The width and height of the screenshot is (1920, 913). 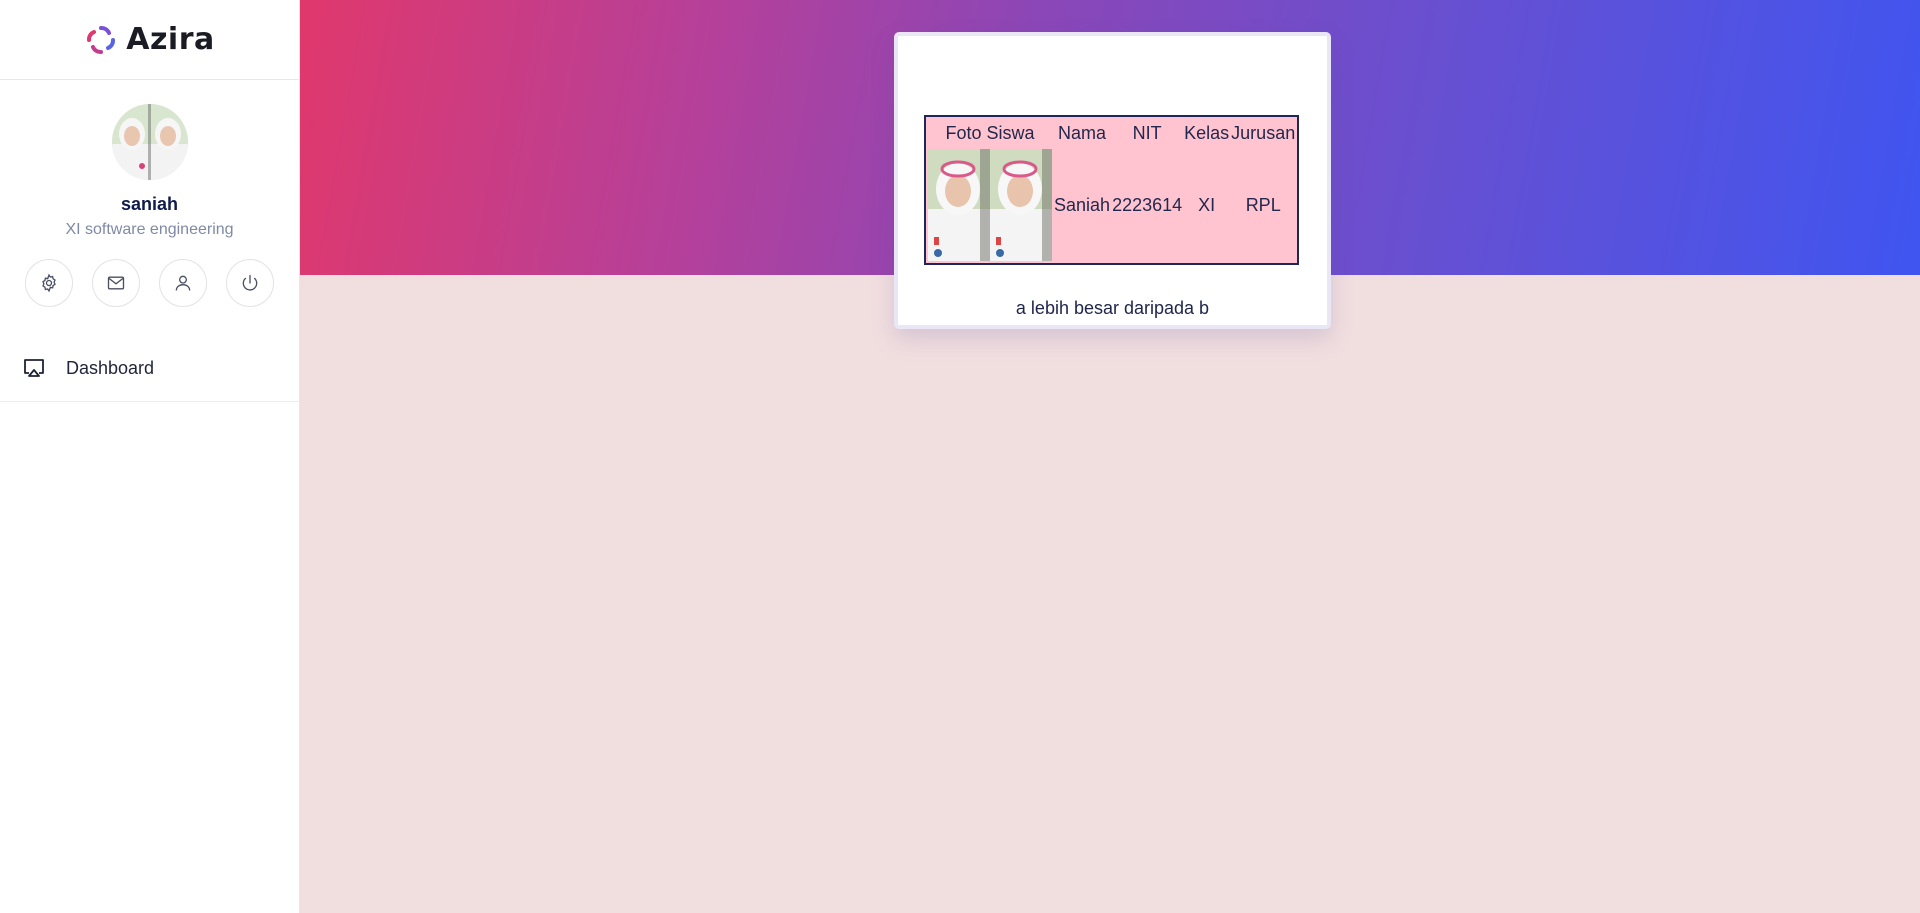 What do you see at coordinates (149, 229) in the screenshot?
I see `profile-role: XI software engineering` at bounding box center [149, 229].